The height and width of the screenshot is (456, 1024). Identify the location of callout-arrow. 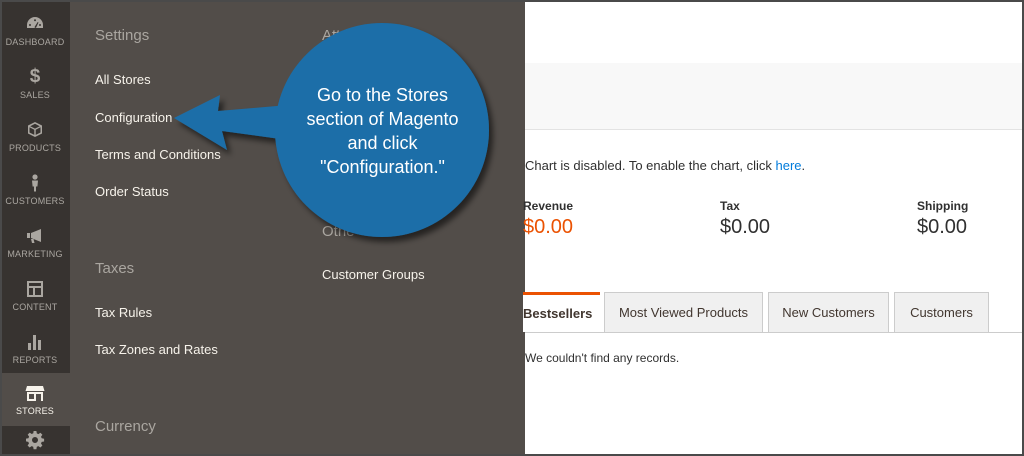
(331, 130).